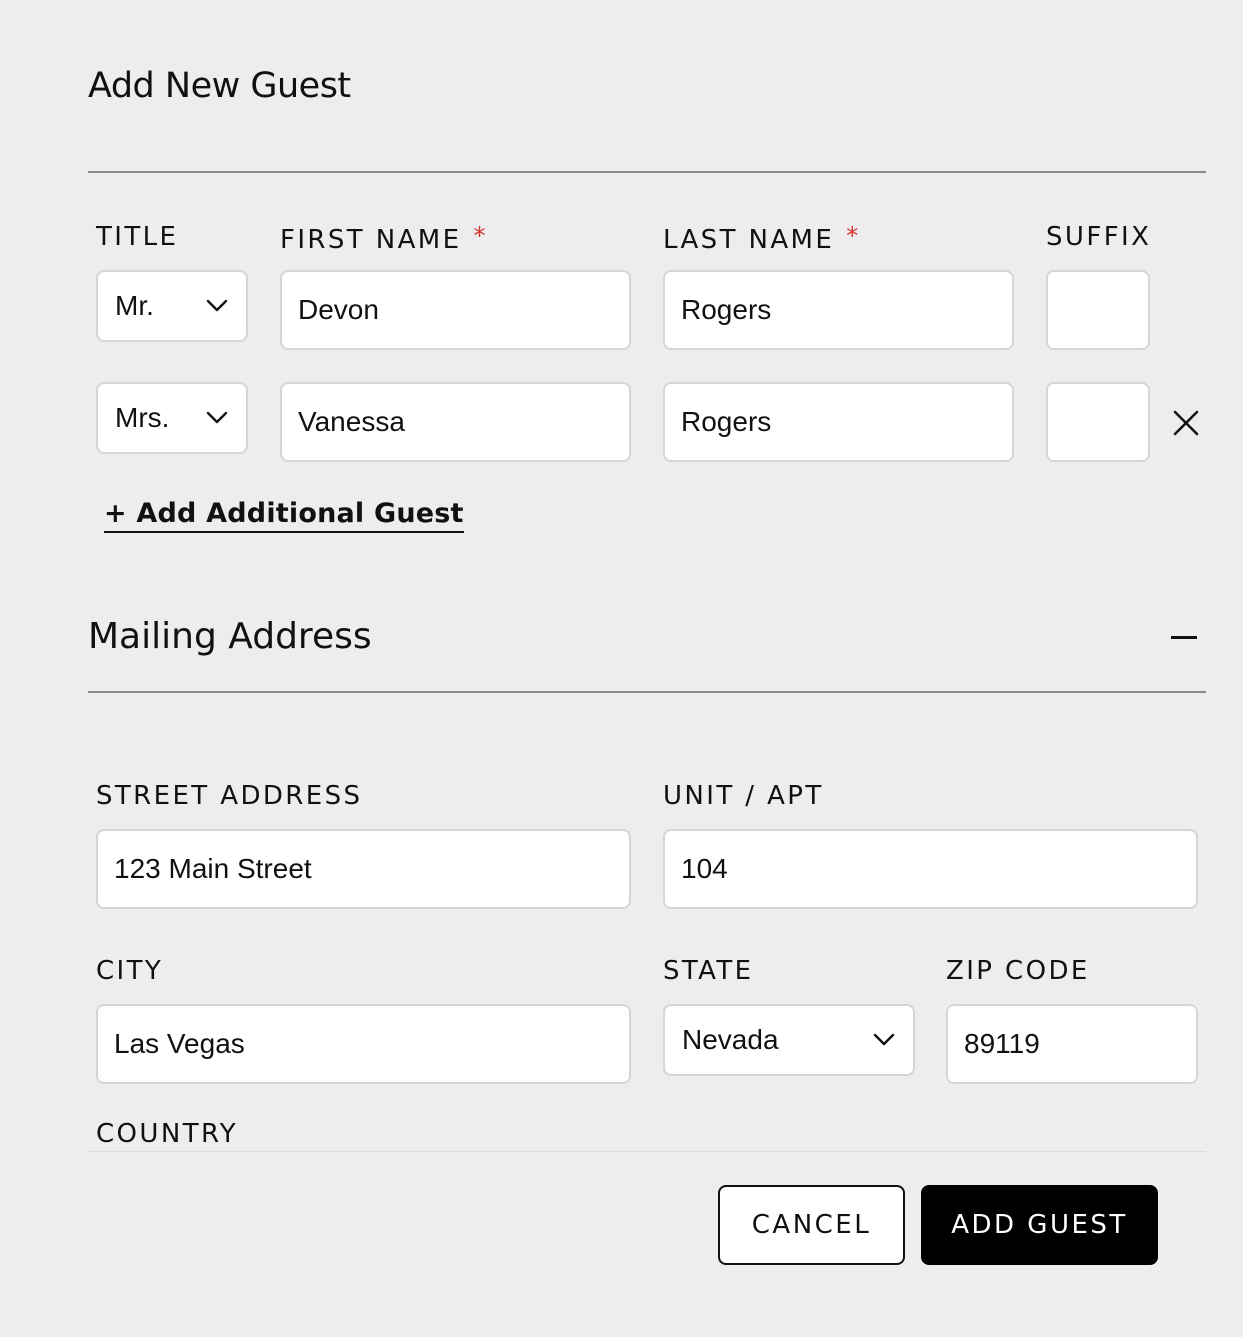 The image size is (1243, 1337). What do you see at coordinates (363, 1044) in the screenshot?
I see `city-input` at bounding box center [363, 1044].